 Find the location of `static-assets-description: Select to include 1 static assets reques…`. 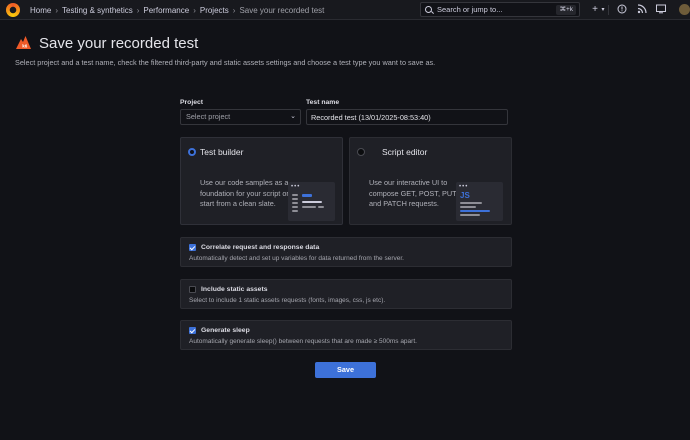

static-assets-description: Select to include 1 static assets reques… is located at coordinates (287, 300).